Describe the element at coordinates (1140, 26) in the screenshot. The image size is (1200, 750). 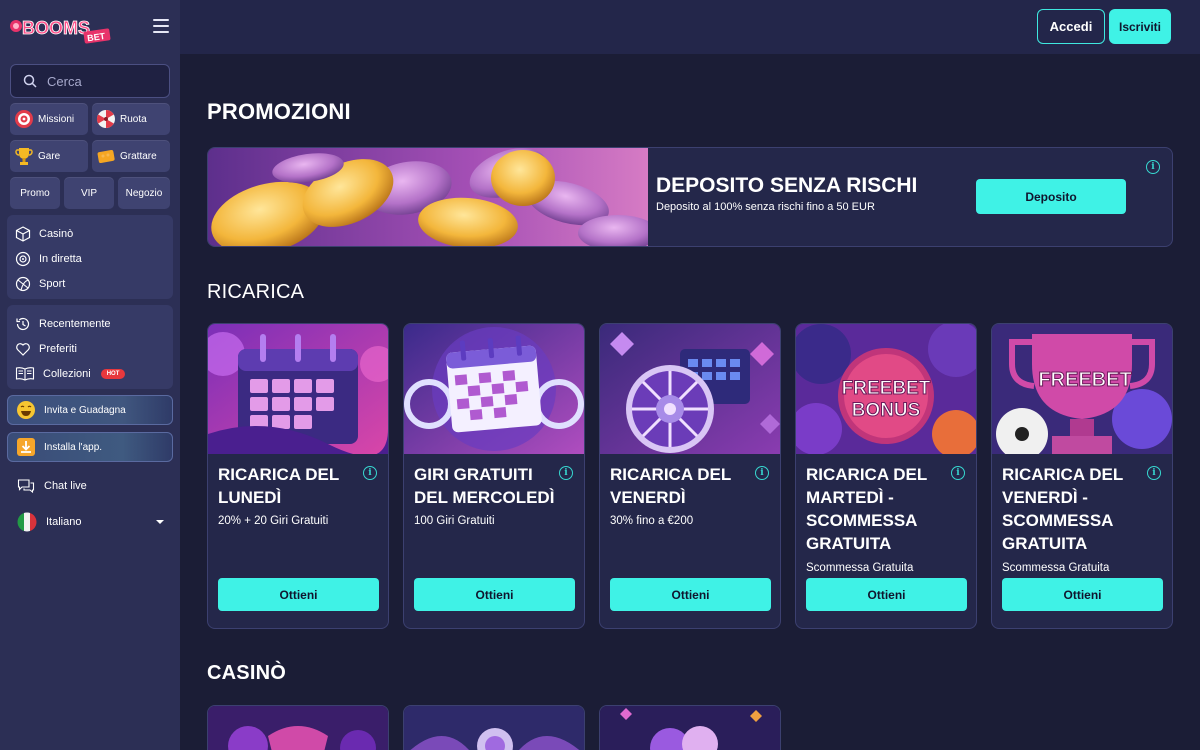
I see `signup-button: Iscriviti` at that location.